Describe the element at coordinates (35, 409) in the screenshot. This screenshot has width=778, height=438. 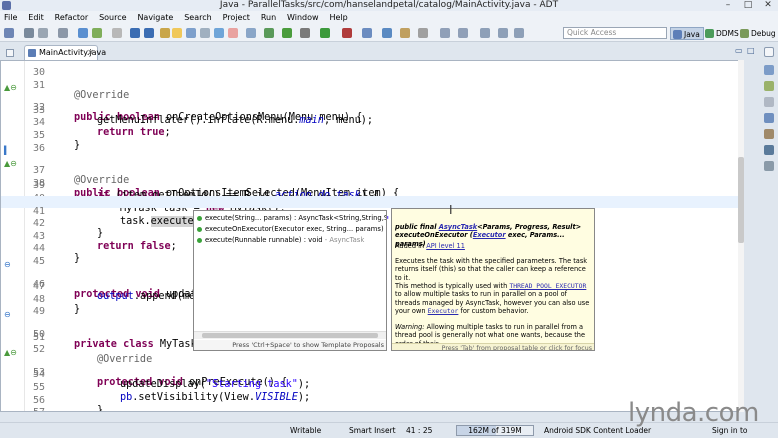
I see `line-number: 57` at that location.